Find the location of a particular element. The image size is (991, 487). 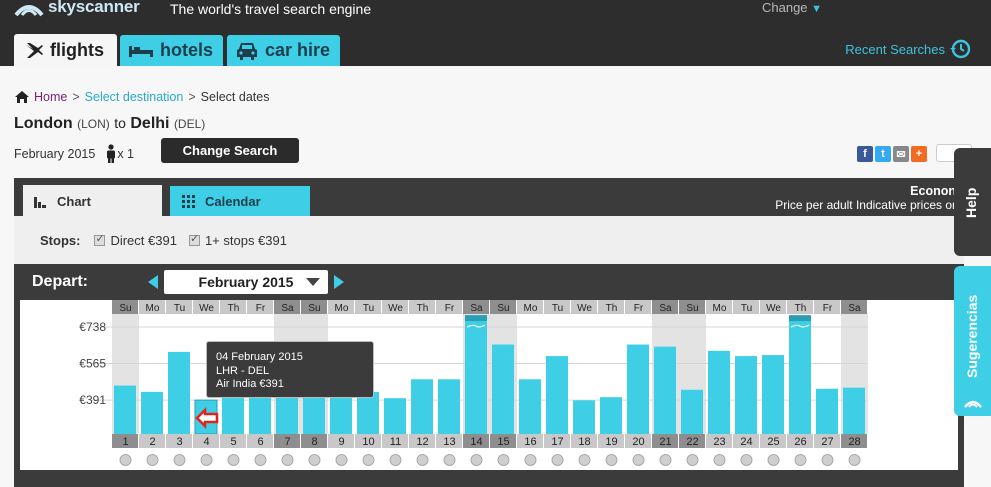

breadcrumb: Home > Select destination > Select dates is located at coordinates (141, 97).